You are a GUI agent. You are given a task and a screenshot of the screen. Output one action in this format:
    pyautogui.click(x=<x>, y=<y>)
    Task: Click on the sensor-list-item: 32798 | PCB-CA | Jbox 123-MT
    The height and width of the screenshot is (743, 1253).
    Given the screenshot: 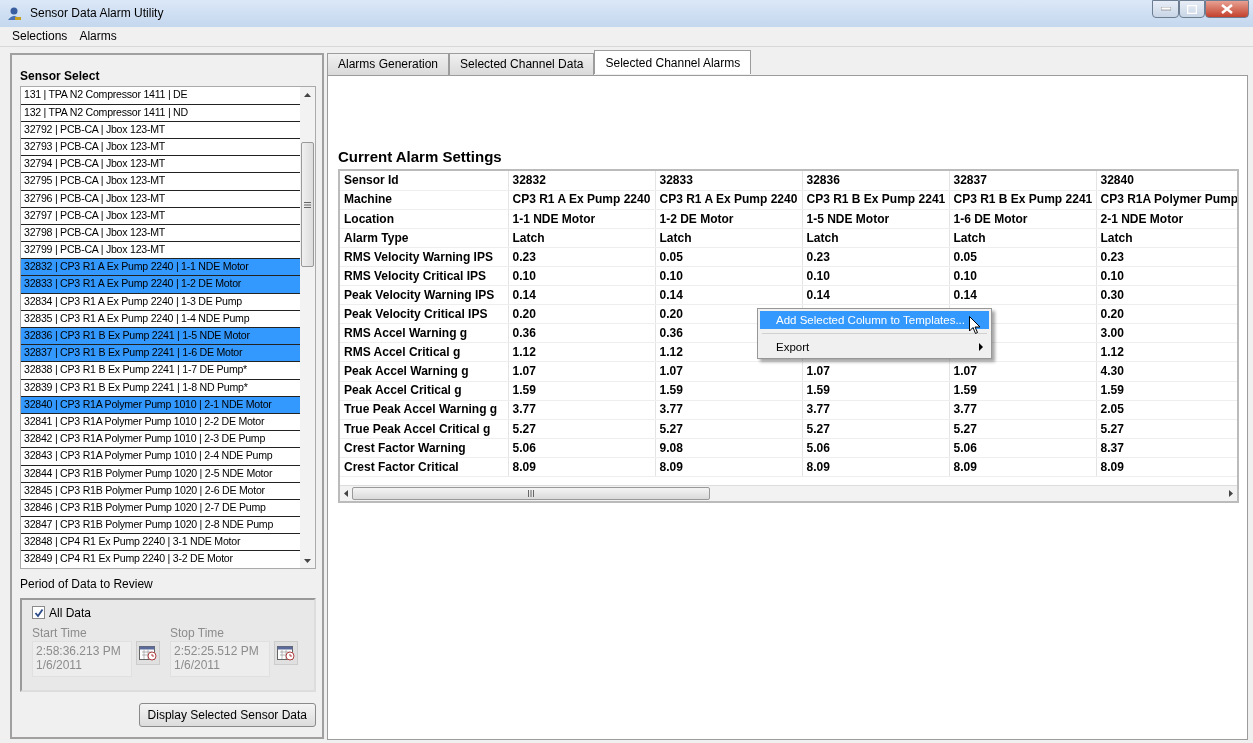 What is the action you would take?
    pyautogui.click(x=160, y=233)
    